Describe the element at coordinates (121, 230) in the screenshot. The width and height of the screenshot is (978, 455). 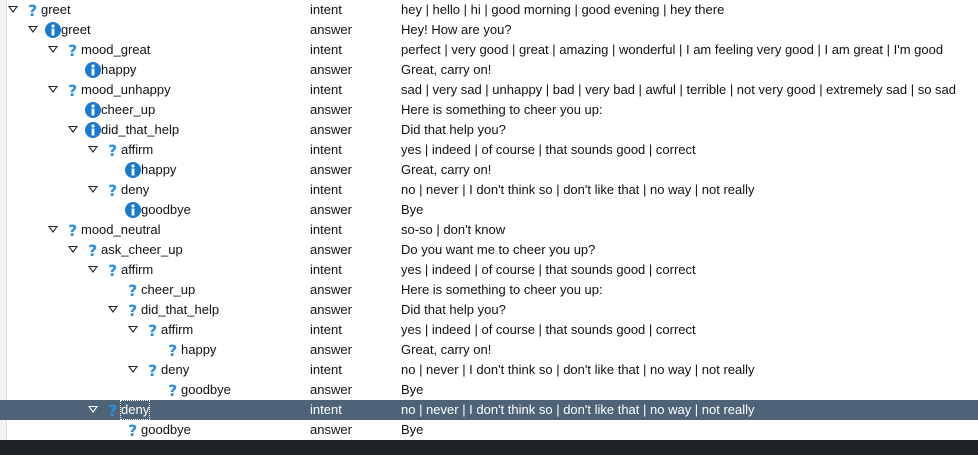
I see `node-name: mood_neutral` at that location.